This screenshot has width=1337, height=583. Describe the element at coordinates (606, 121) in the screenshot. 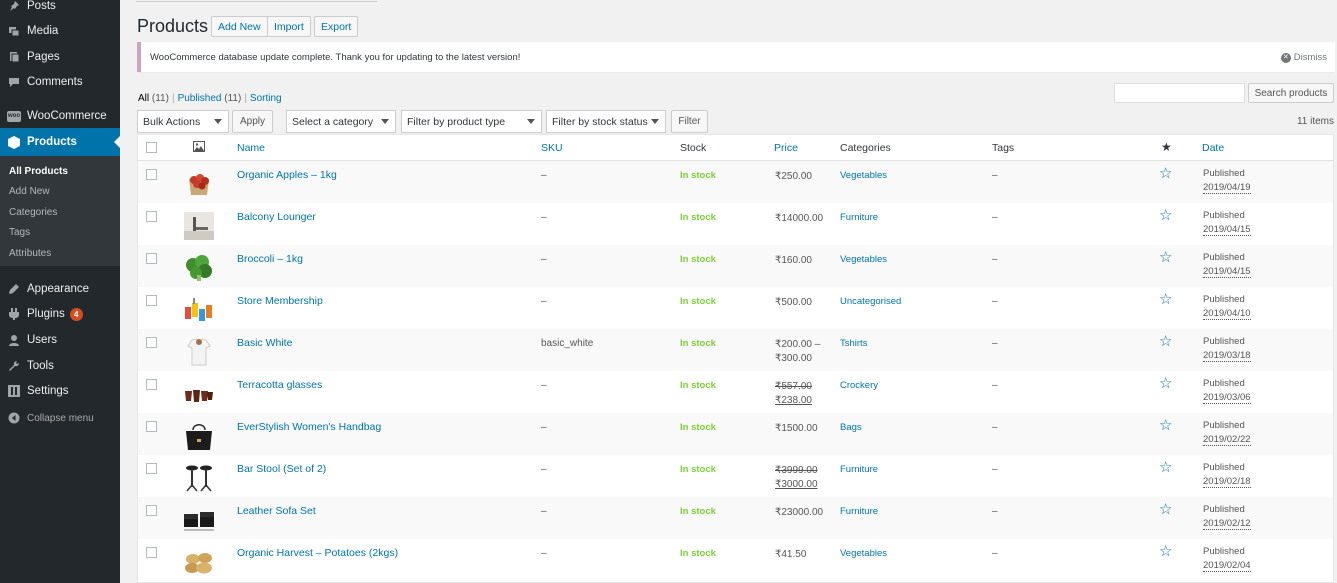

I see `stock-status-select: Filter by stock status` at that location.